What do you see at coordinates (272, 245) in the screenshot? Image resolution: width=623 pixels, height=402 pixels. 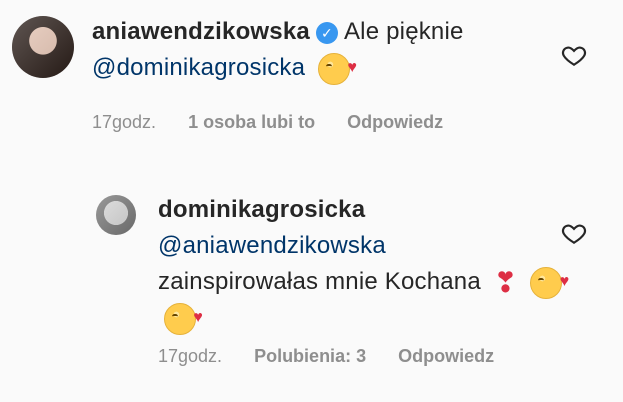 I see `mention-link: @aniawendzikowska` at bounding box center [272, 245].